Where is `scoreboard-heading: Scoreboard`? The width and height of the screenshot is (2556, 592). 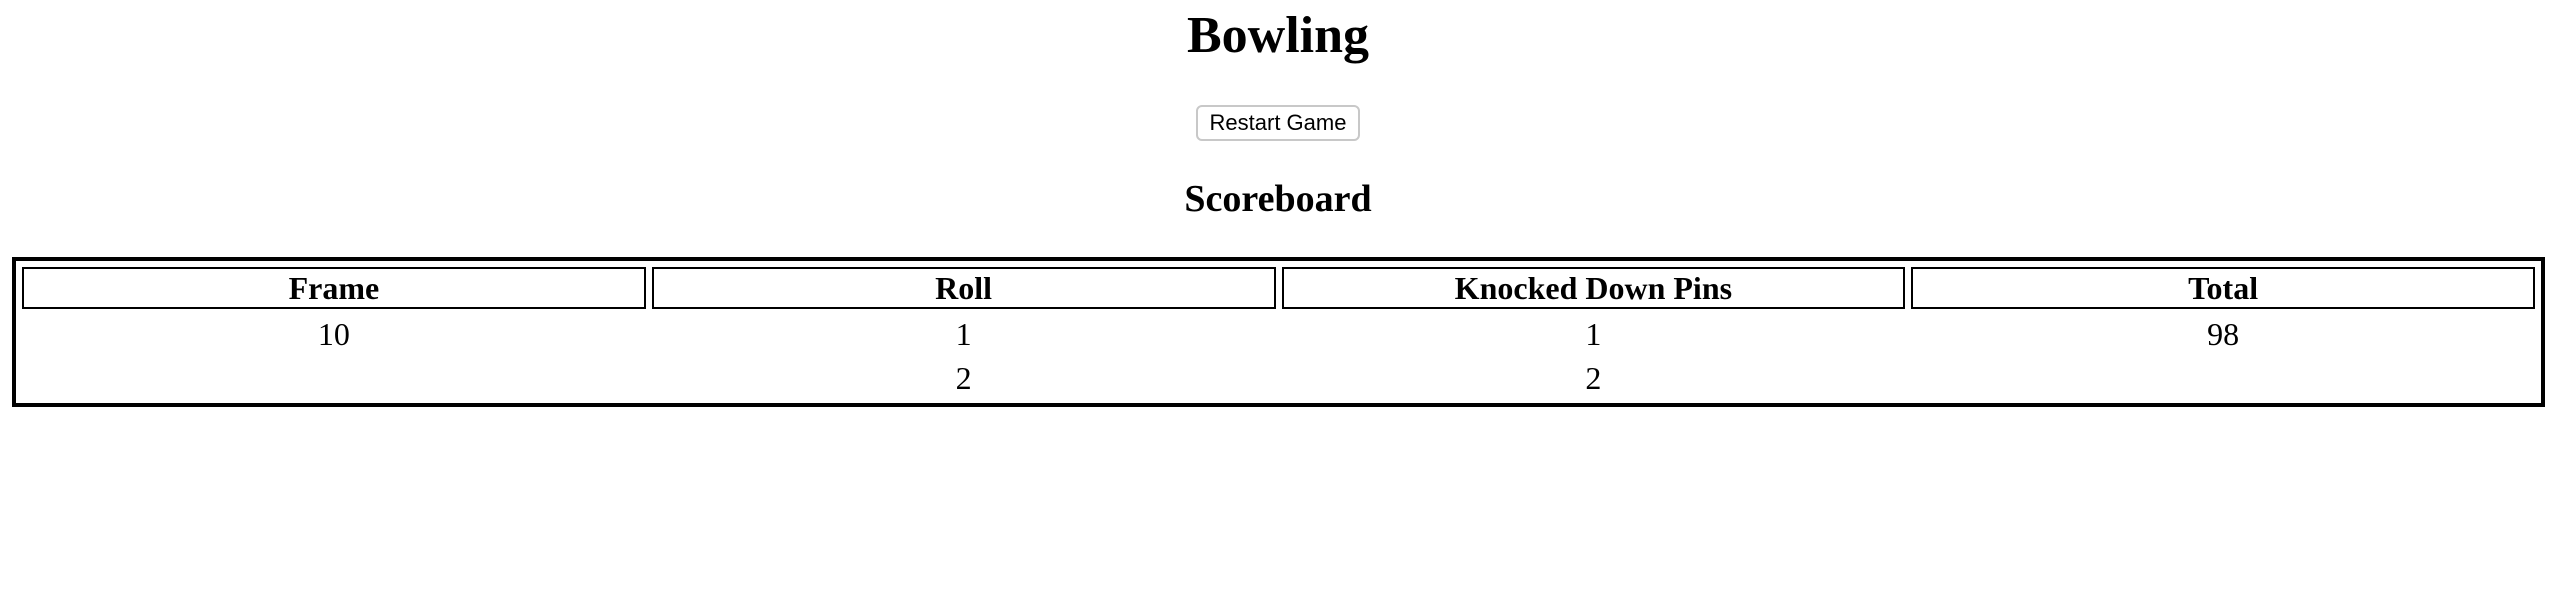
scoreboard-heading: Scoreboard is located at coordinates (1278, 199).